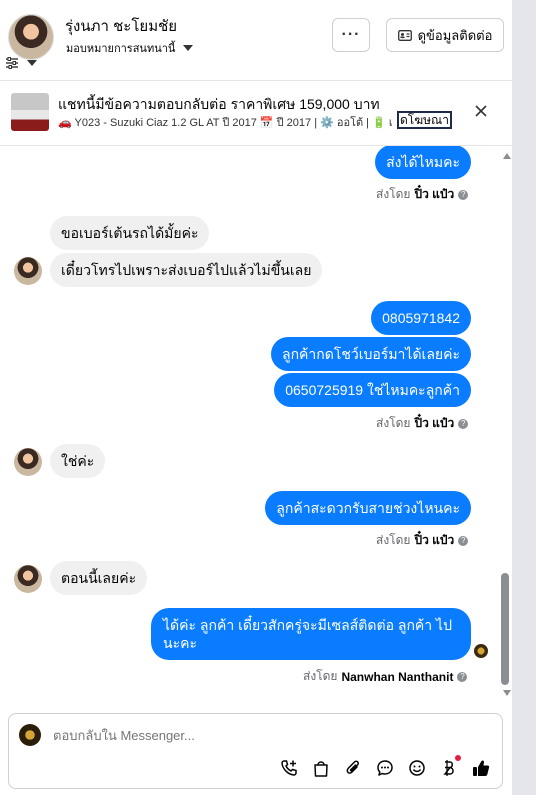 This screenshot has height=795, width=536. I want to click on message-text: ใช่ค่ะ, so click(78, 461).